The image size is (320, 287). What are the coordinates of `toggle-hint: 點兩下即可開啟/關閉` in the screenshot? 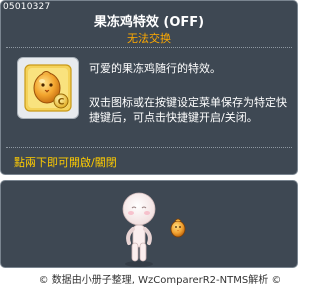 It's located at (65, 162).